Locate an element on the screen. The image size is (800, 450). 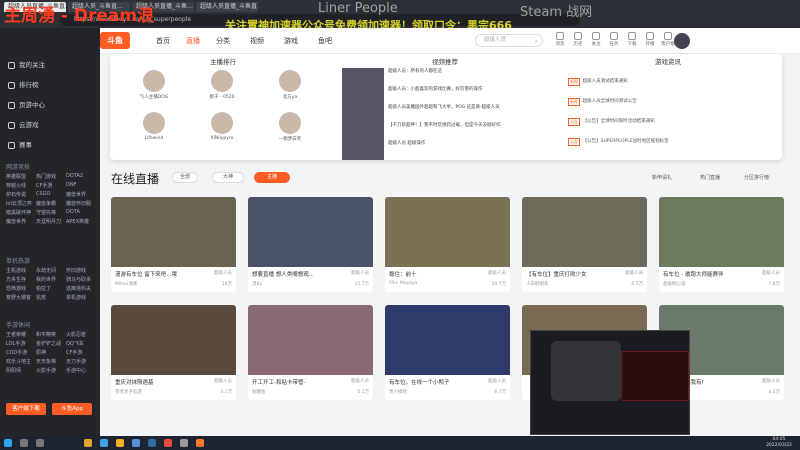
sidebar-category: 金铲铲之战 is located at coordinates (51, 343).